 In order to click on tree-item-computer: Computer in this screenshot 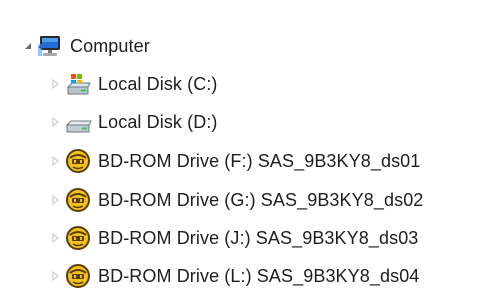, I will do `click(86, 46)`.